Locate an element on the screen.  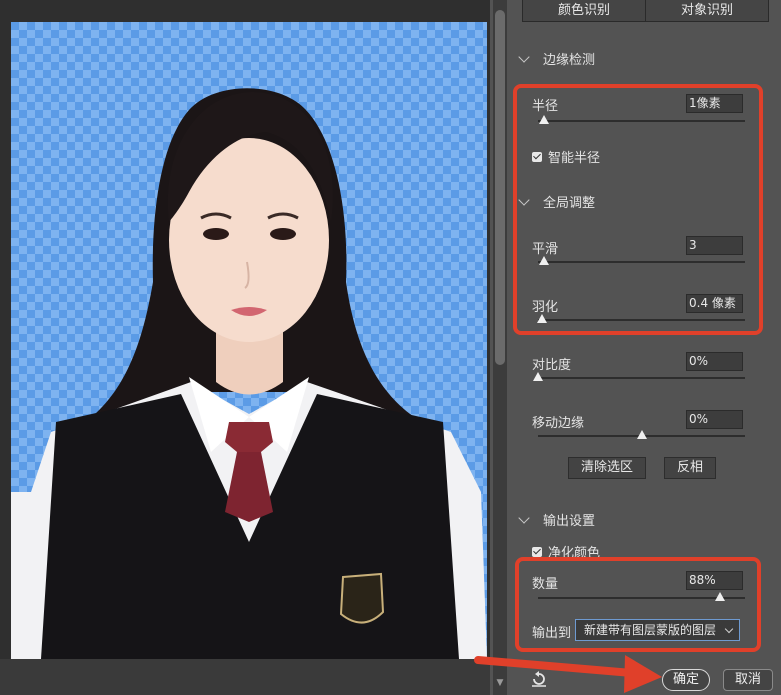
radius-input: 1像素 is located at coordinates (714, 103).